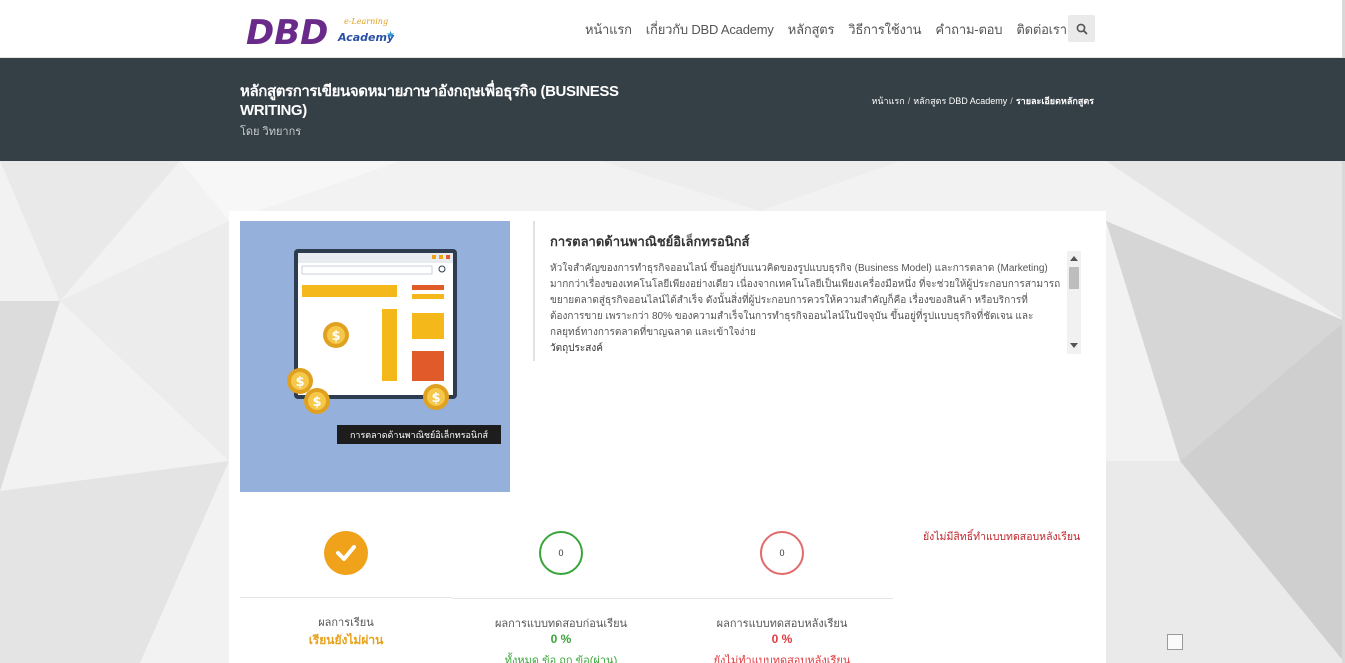 The width and height of the screenshot is (1345, 663). I want to click on dbd-academy-logo: DBD e-Learning Academy ★, so click(321, 30).